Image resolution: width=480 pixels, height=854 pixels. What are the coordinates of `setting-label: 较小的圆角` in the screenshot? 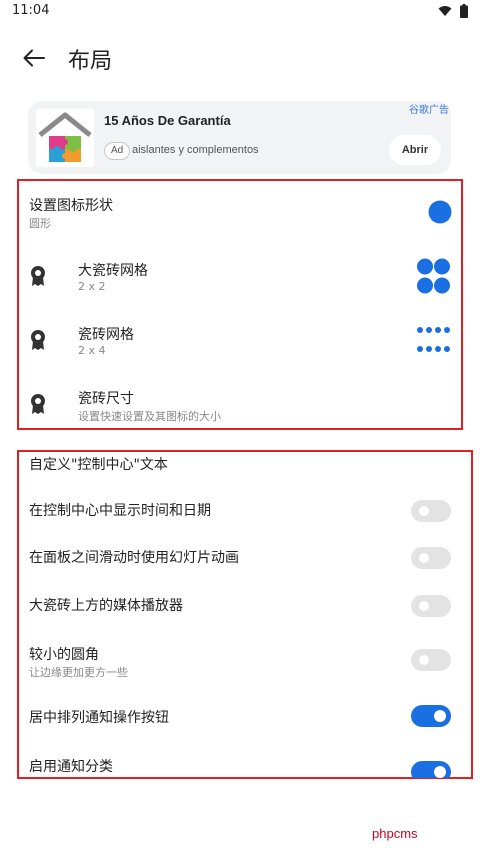 It's located at (64, 655).